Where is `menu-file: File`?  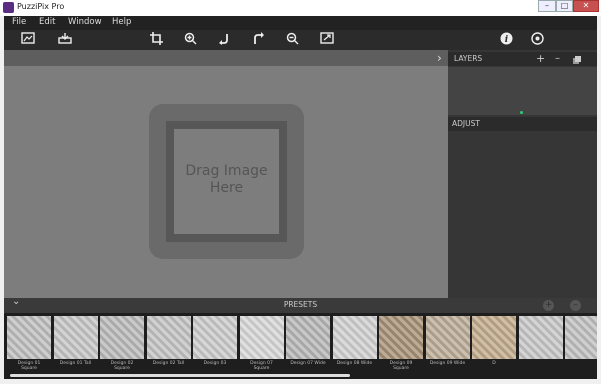
menu-file: File is located at coordinates (19, 22).